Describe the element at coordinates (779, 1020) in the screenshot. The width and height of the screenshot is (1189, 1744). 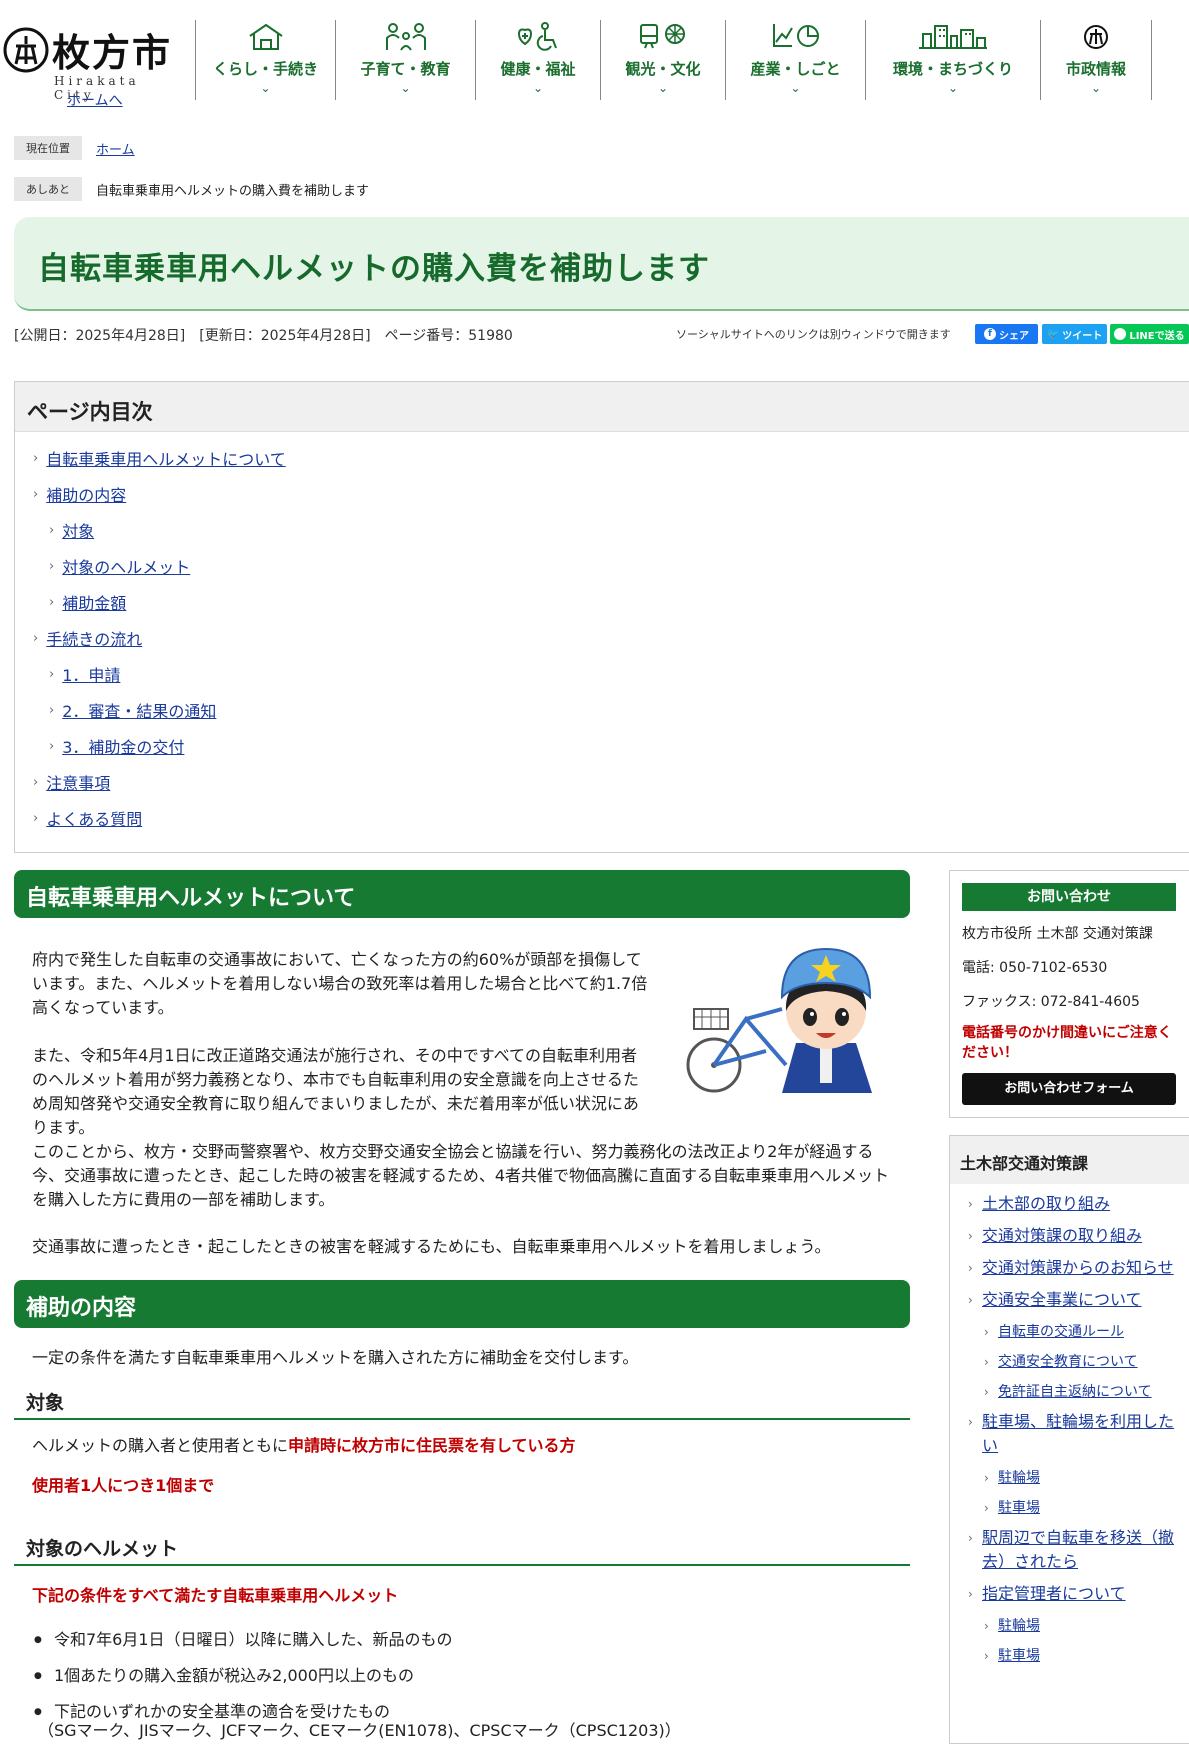
I see `helmet-mascot-illustration` at that location.